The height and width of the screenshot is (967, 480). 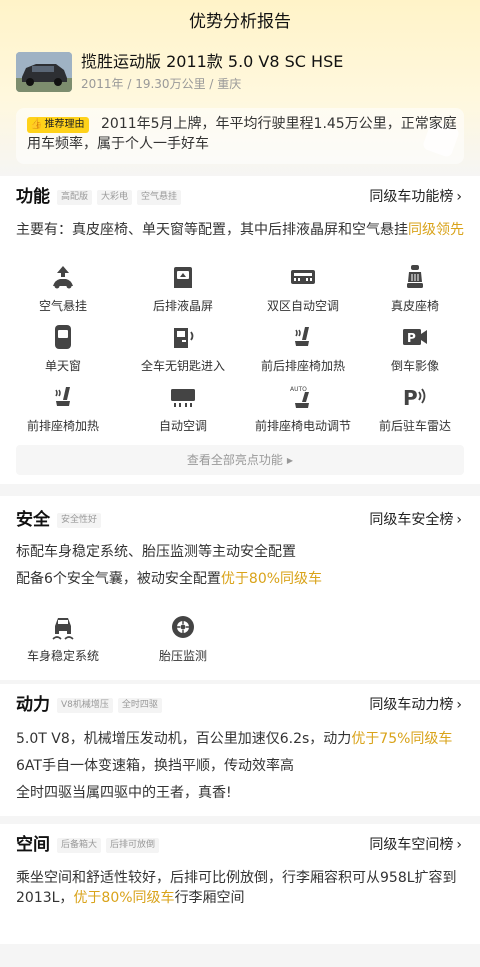 What do you see at coordinates (415, 349) in the screenshot?
I see `feature-reverse-camera: P 倒车影像` at bounding box center [415, 349].